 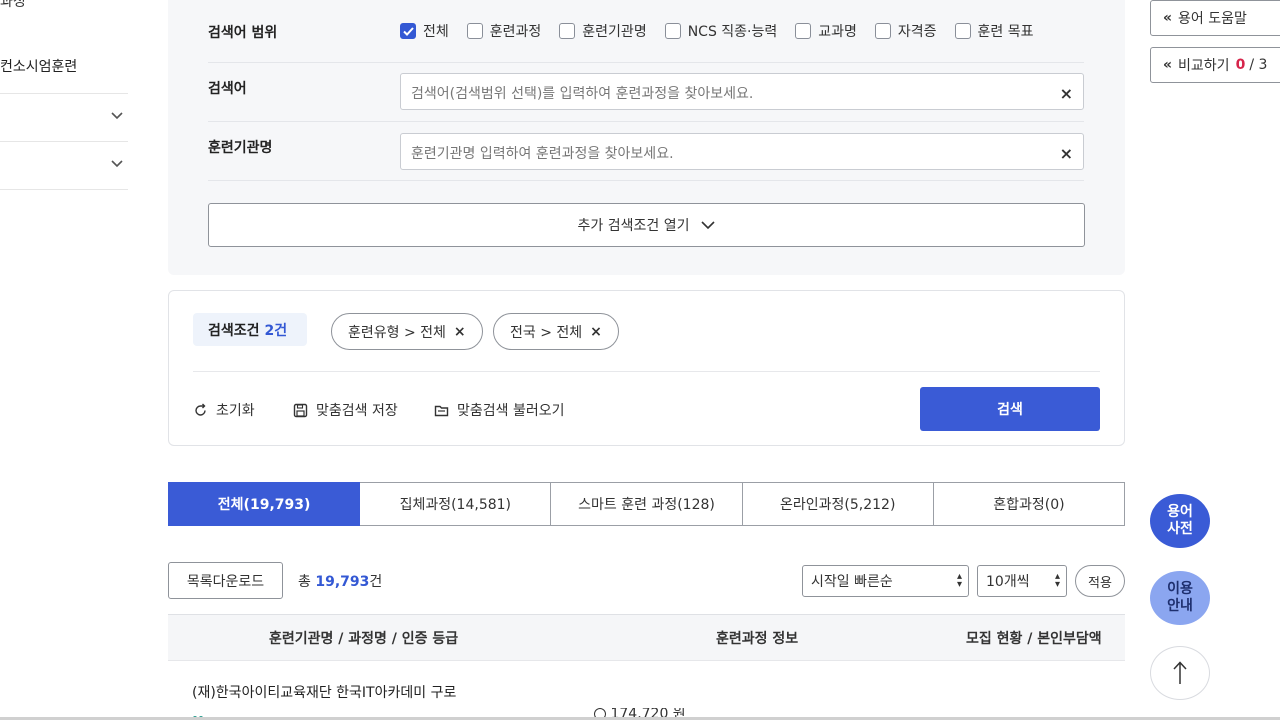 I want to click on conditions-divider, so click(x=646, y=371).